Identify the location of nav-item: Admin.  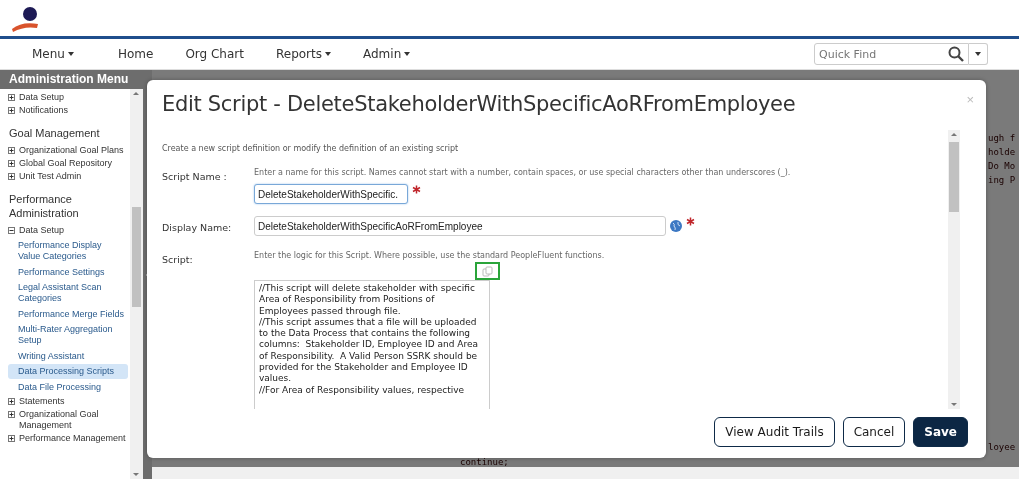
(387, 54).